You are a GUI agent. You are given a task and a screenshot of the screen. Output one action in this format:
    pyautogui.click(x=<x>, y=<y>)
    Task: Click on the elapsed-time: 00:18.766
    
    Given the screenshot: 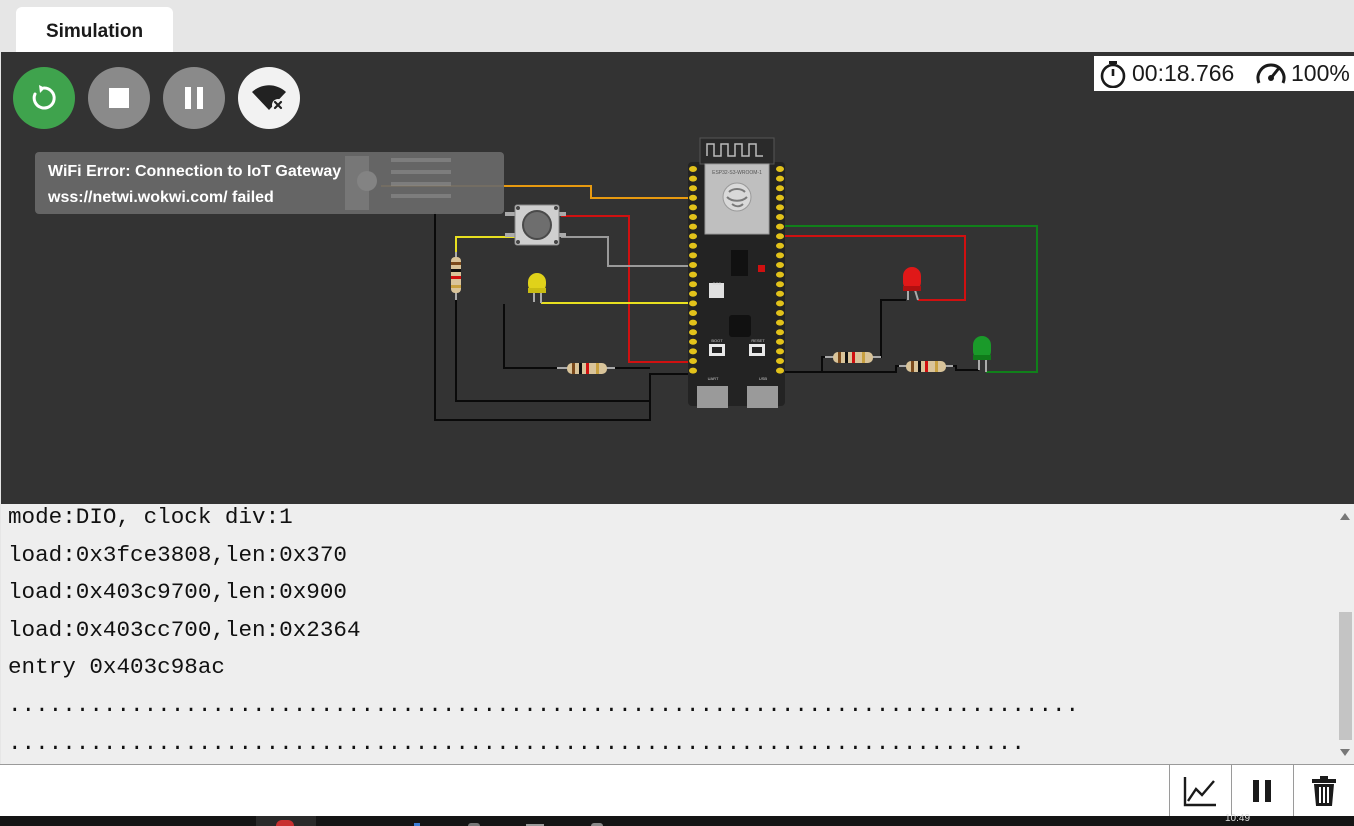 What is the action you would take?
    pyautogui.click(x=1183, y=73)
    